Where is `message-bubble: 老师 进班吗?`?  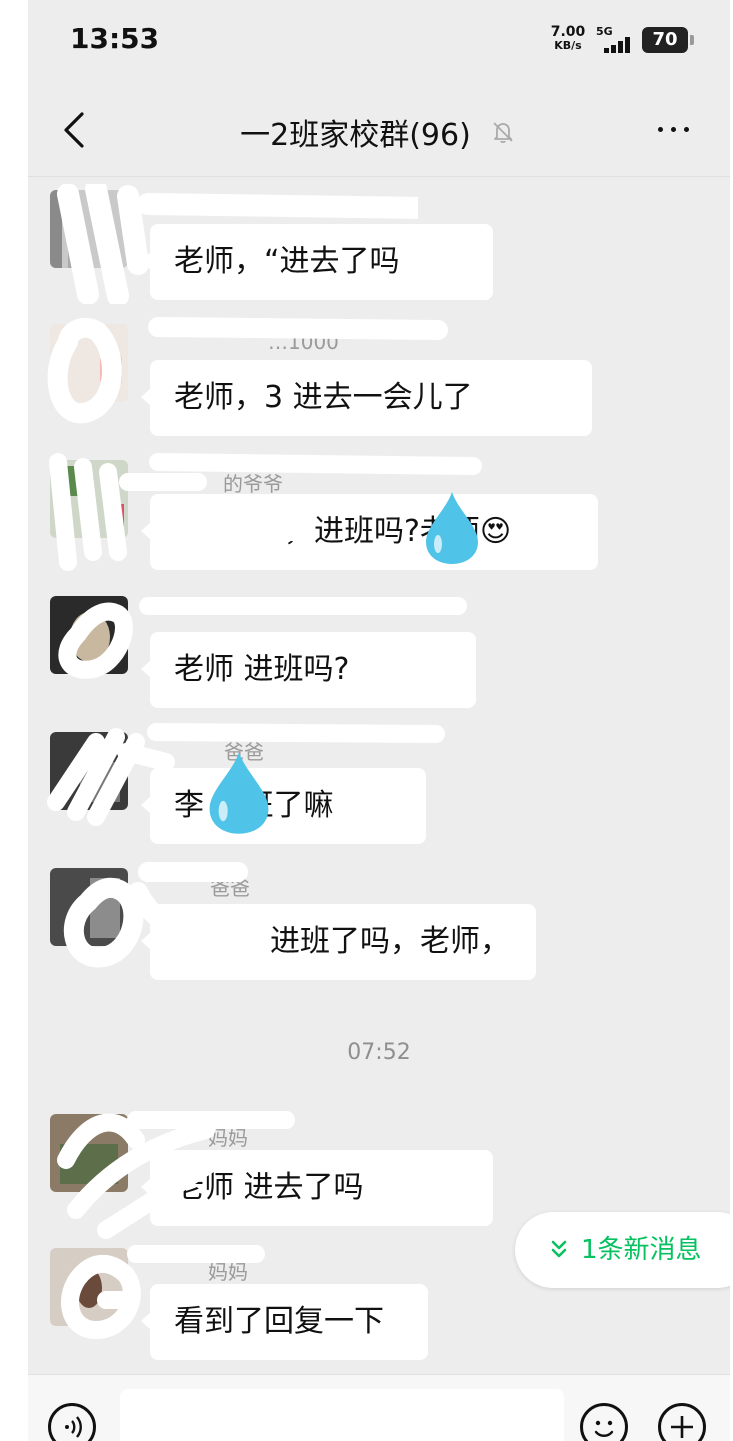
message-bubble: 老师 进班吗? is located at coordinates (308, 670).